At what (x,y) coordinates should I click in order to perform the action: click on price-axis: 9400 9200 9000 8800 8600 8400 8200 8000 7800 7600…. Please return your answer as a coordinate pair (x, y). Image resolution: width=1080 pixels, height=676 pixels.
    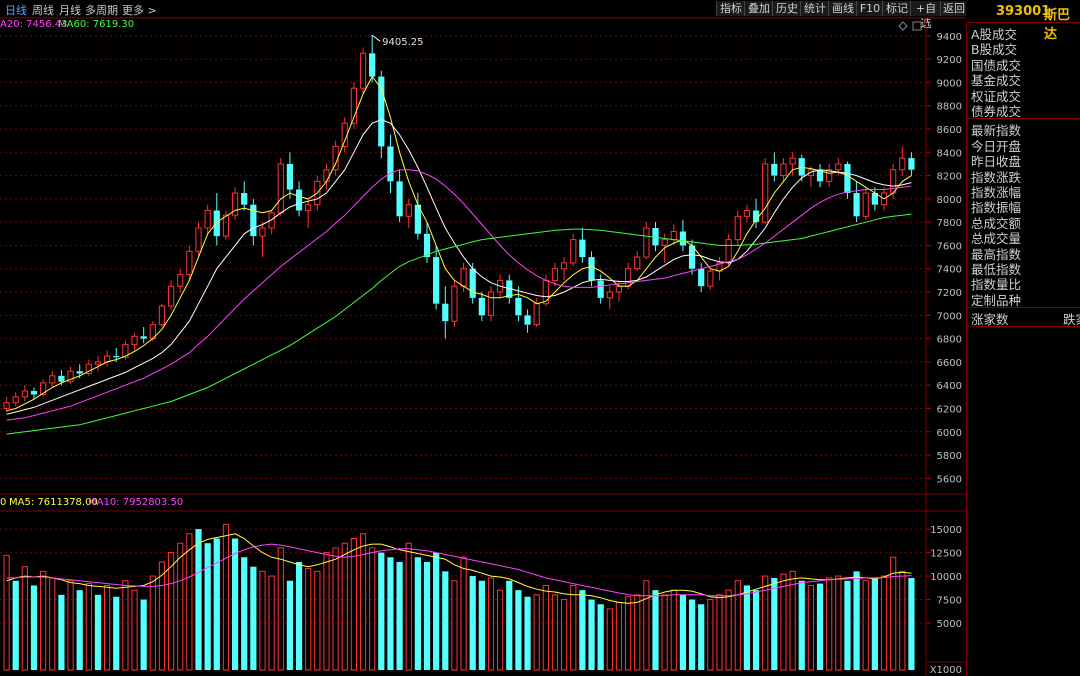
    Looking at the image, I should click on (944, 354).